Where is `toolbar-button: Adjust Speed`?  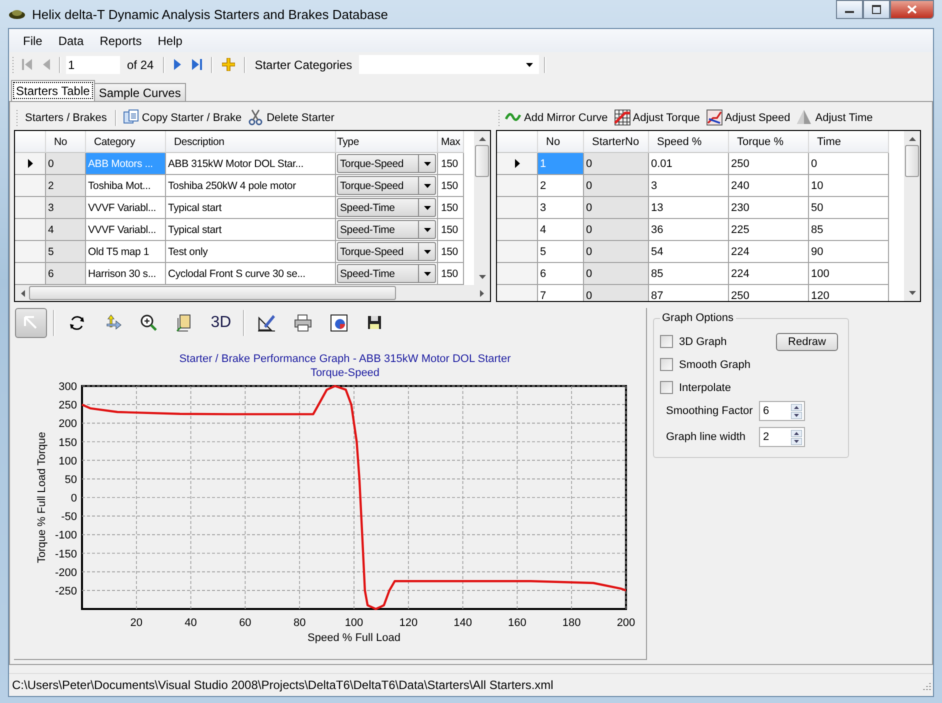
toolbar-button: Adjust Speed is located at coordinates (748, 117).